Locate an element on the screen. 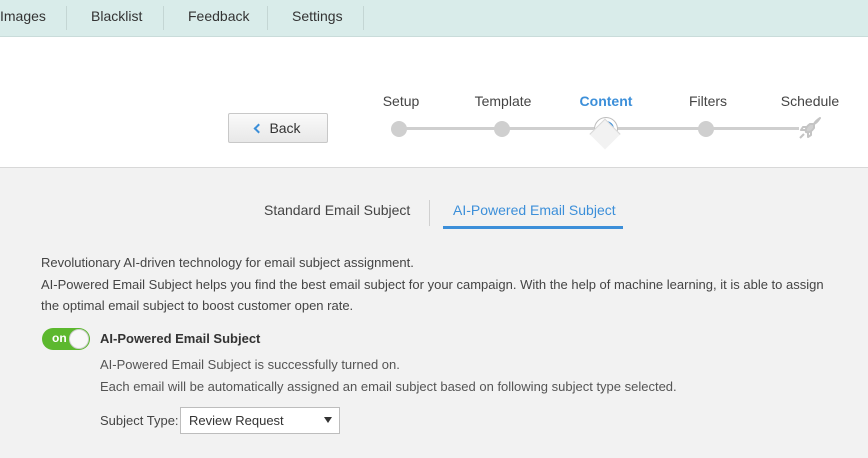 Image resolution: width=868 pixels, height=458 pixels. step-label-content: Content is located at coordinates (606, 101).